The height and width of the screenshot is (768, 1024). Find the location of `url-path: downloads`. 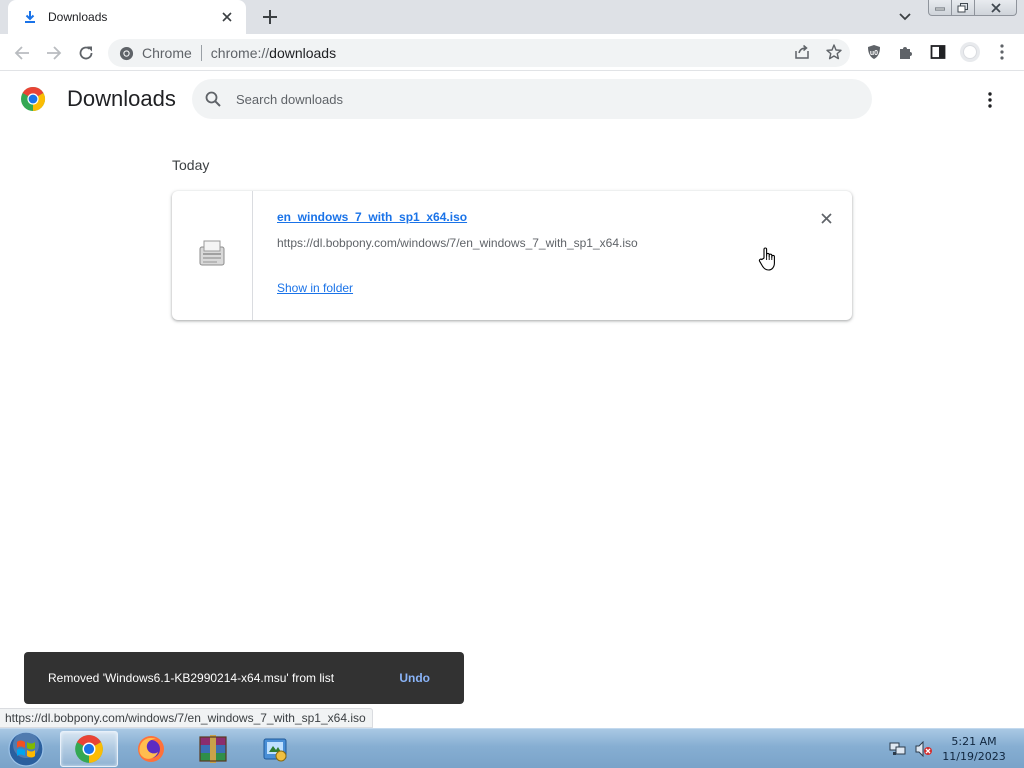

url-path: downloads is located at coordinates (303, 53).